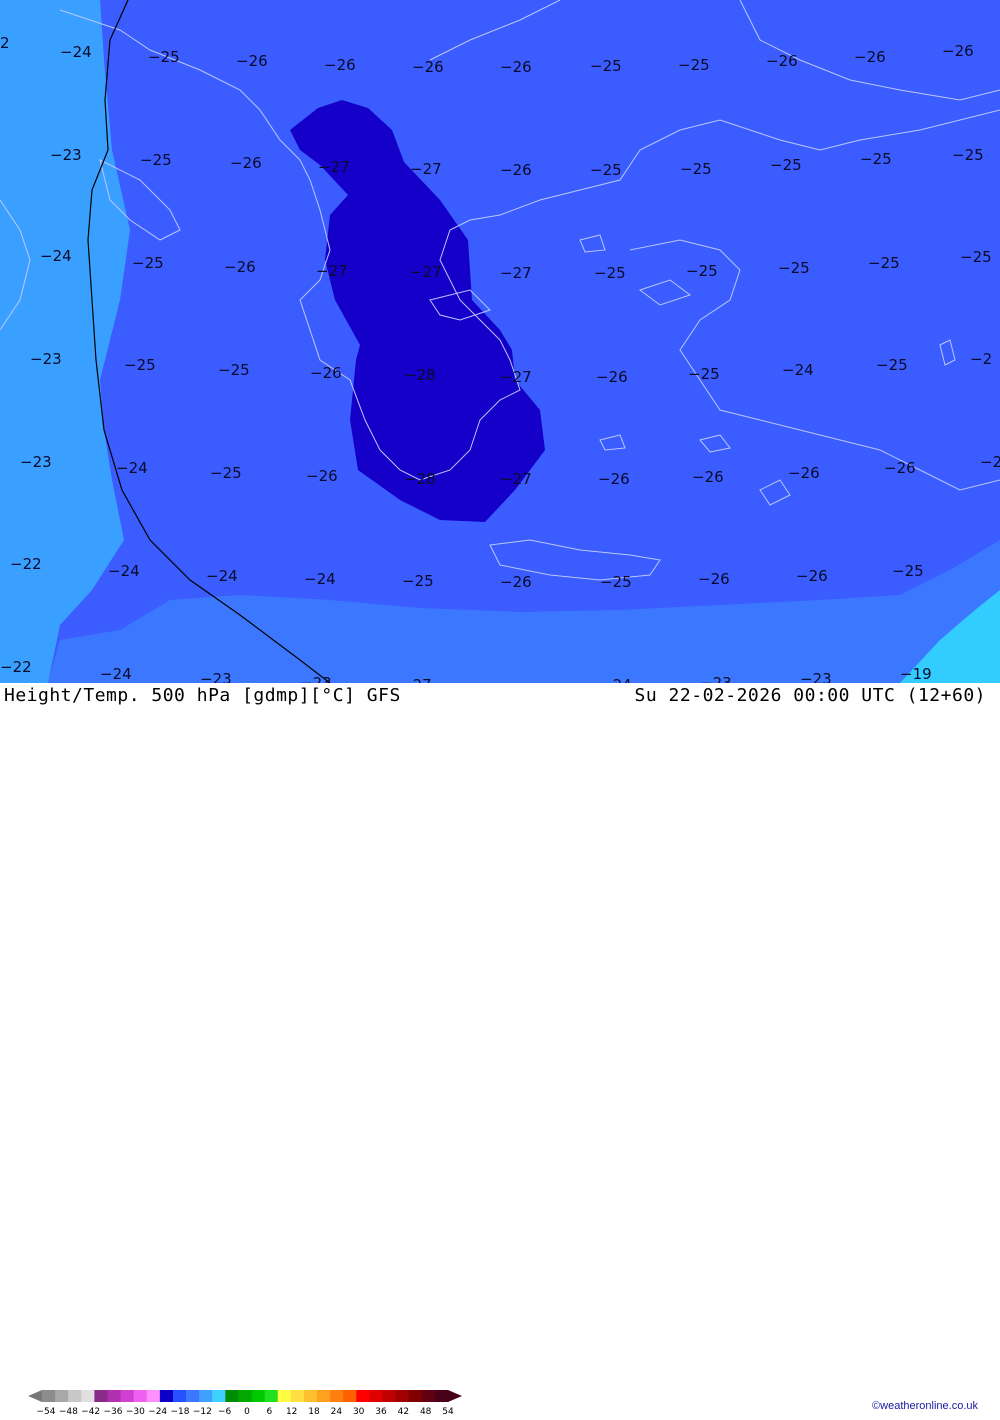  I want to click on colorbar-tick: 30, so click(359, 1411).